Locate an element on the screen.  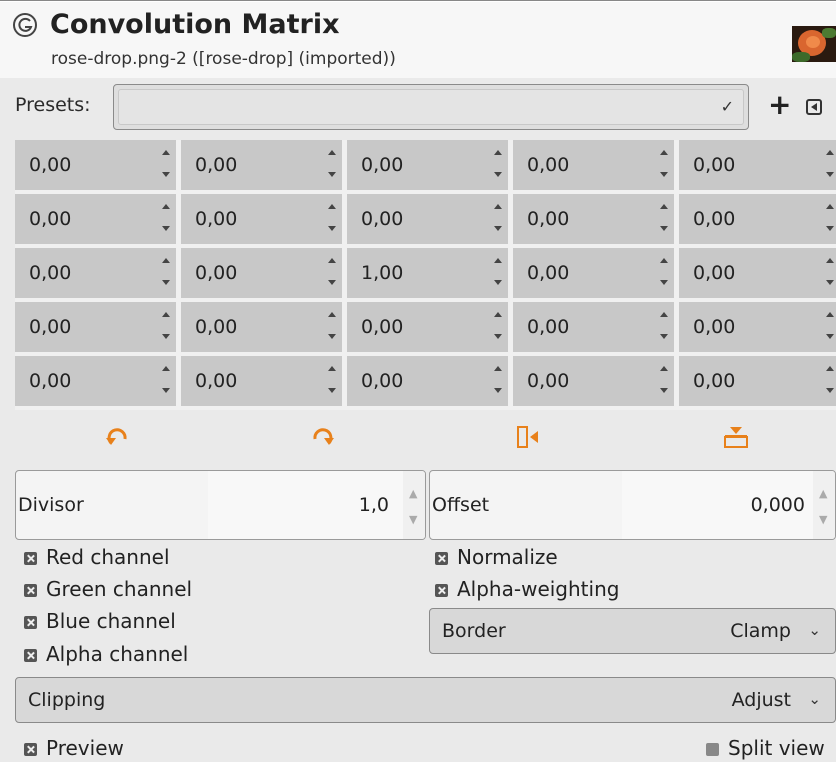
rotate-ccw-icon is located at coordinates (118, 437).